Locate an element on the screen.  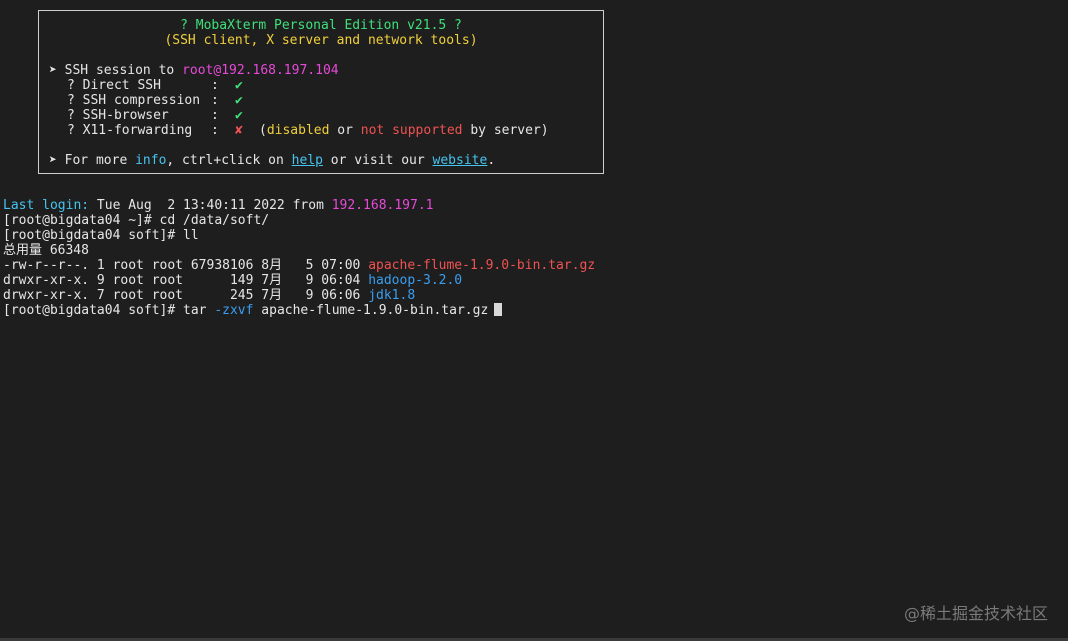
command-flag: -zxvf is located at coordinates (234, 310).